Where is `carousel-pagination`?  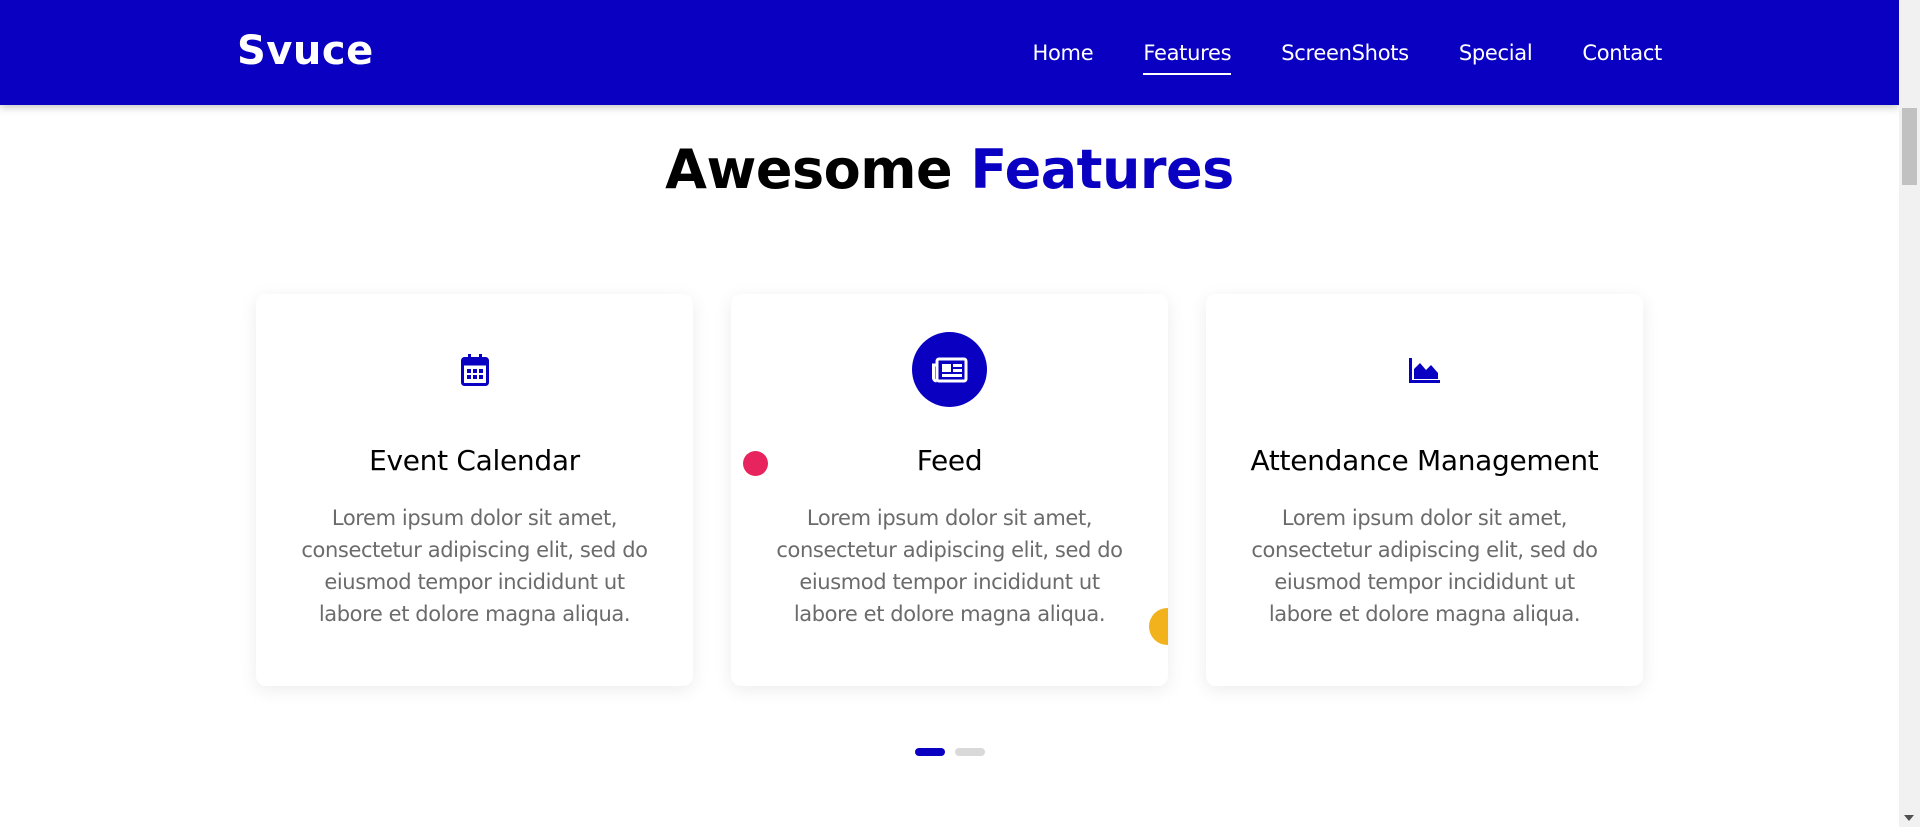
carousel-pagination is located at coordinates (955, 752).